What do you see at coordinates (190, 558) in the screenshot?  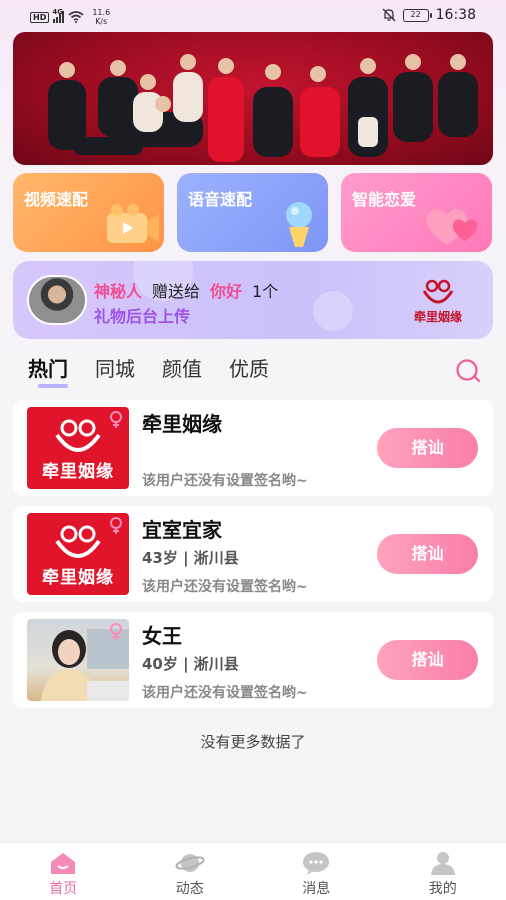 I see `user-age-location: 43岁 | 淅川县` at bounding box center [190, 558].